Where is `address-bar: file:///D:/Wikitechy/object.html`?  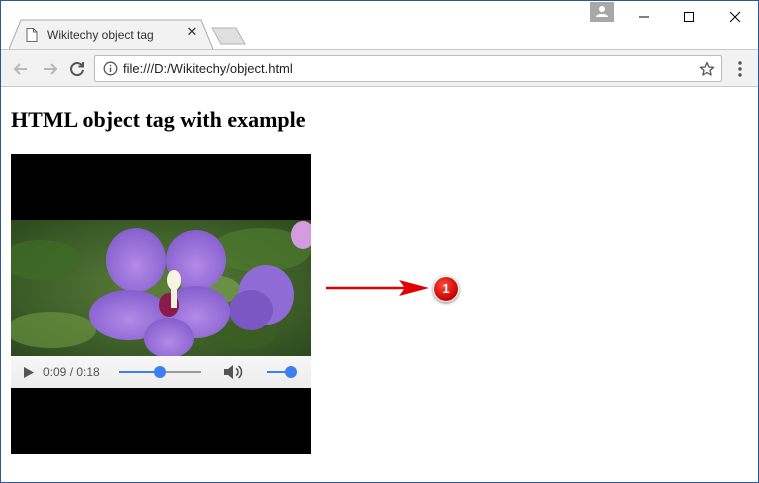 address-bar: file:///D:/Wikitechy/object.html is located at coordinates (408, 68).